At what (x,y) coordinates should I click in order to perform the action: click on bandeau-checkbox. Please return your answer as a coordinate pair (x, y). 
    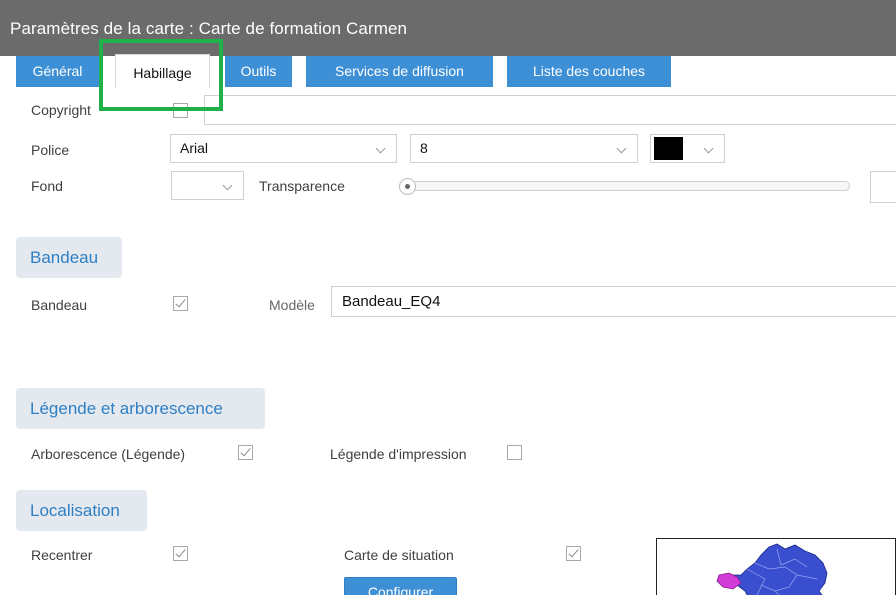
    Looking at the image, I should click on (180, 303).